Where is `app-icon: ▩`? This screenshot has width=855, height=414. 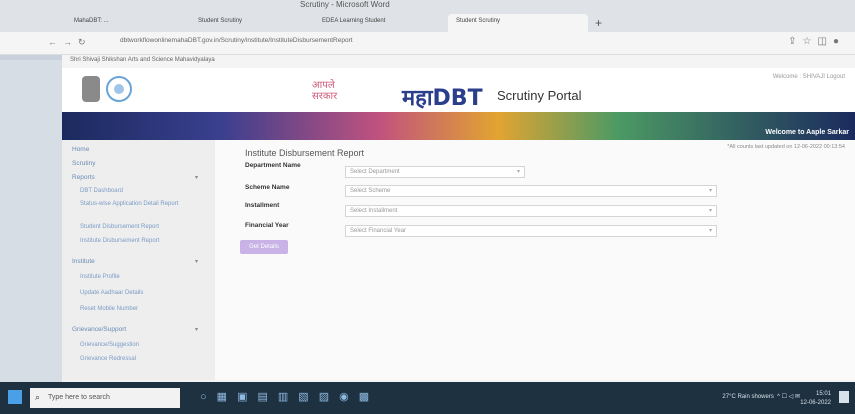 app-icon: ▩ is located at coordinates (369, 397).